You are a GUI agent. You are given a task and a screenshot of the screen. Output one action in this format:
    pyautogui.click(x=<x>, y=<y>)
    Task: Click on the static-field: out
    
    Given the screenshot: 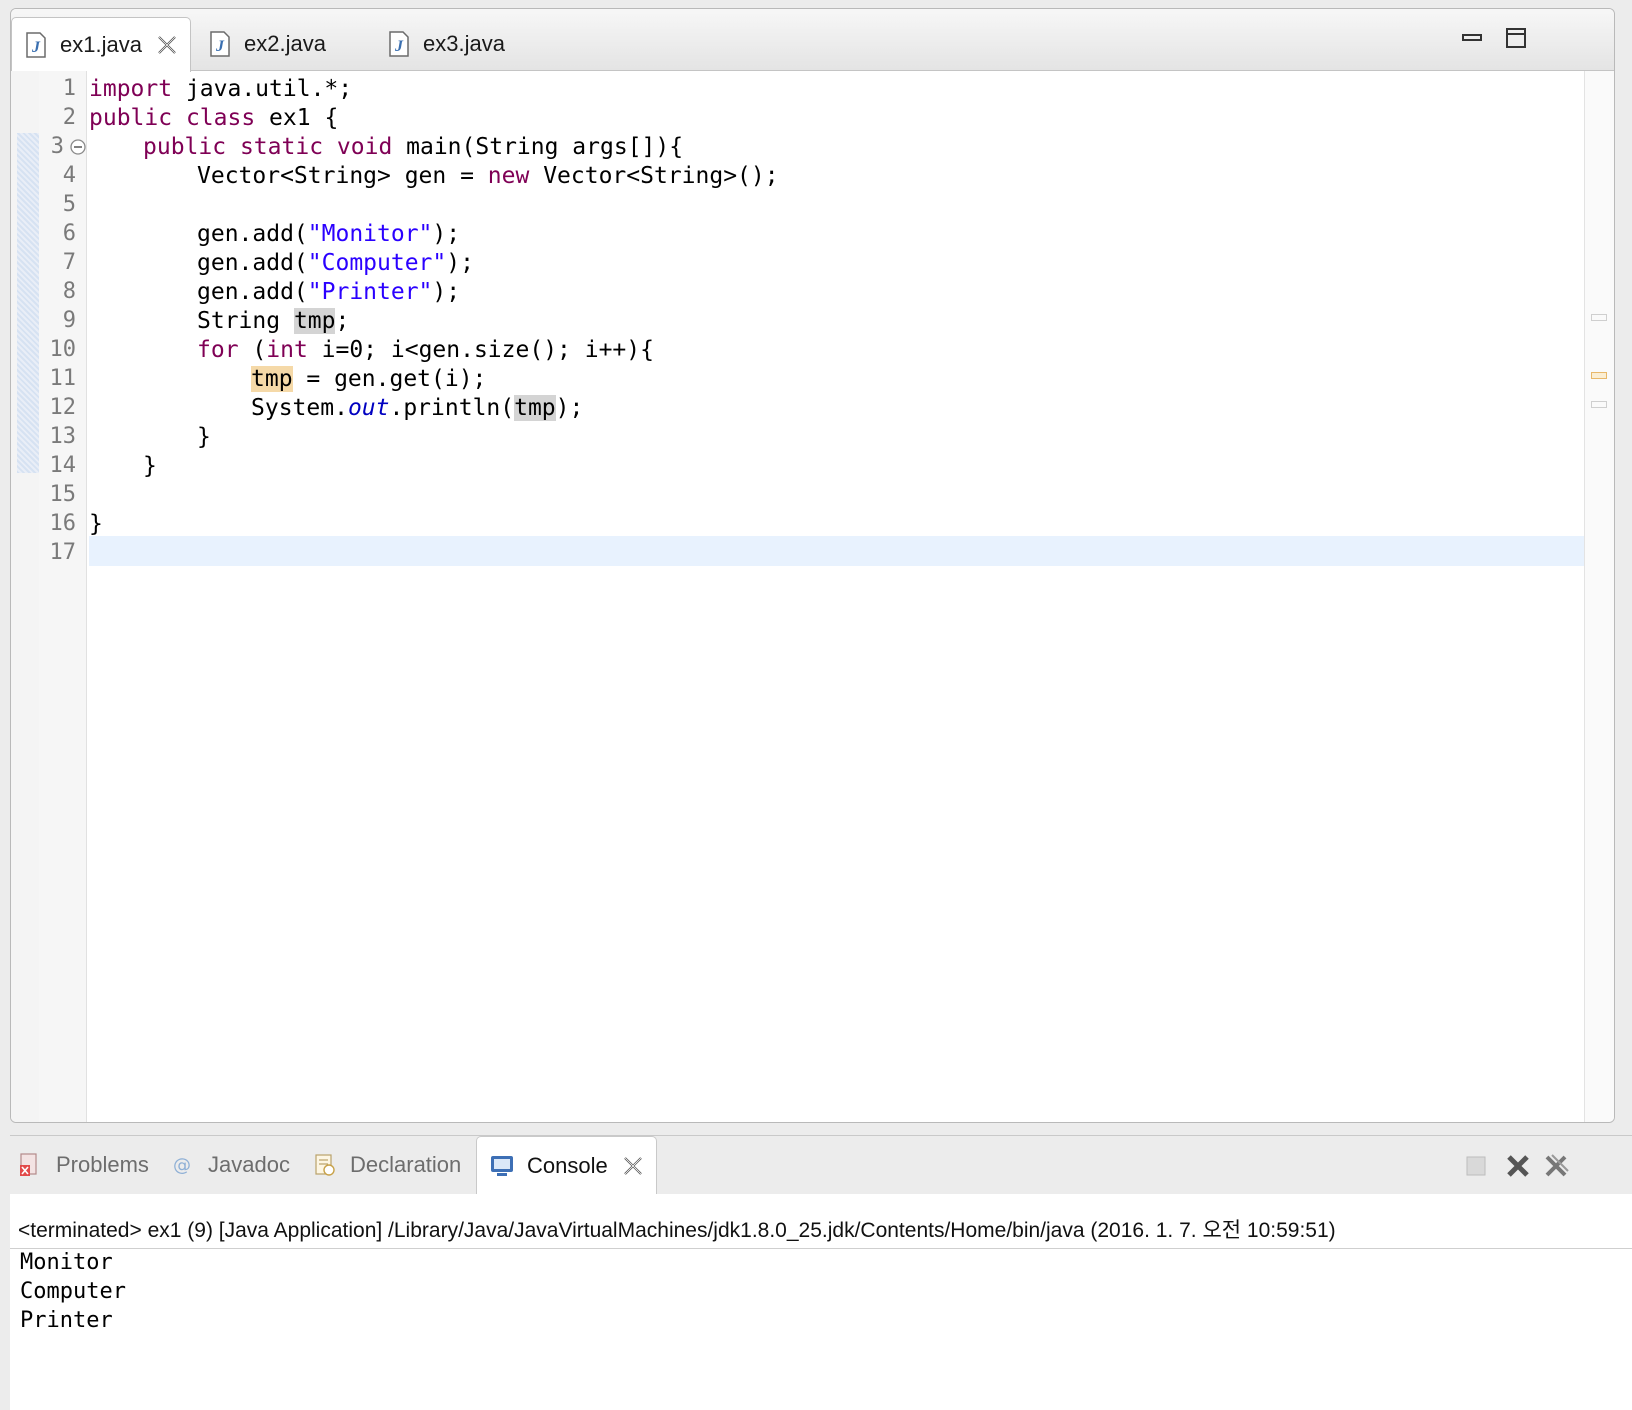 What is the action you would take?
    pyautogui.click(x=368, y=408)
    